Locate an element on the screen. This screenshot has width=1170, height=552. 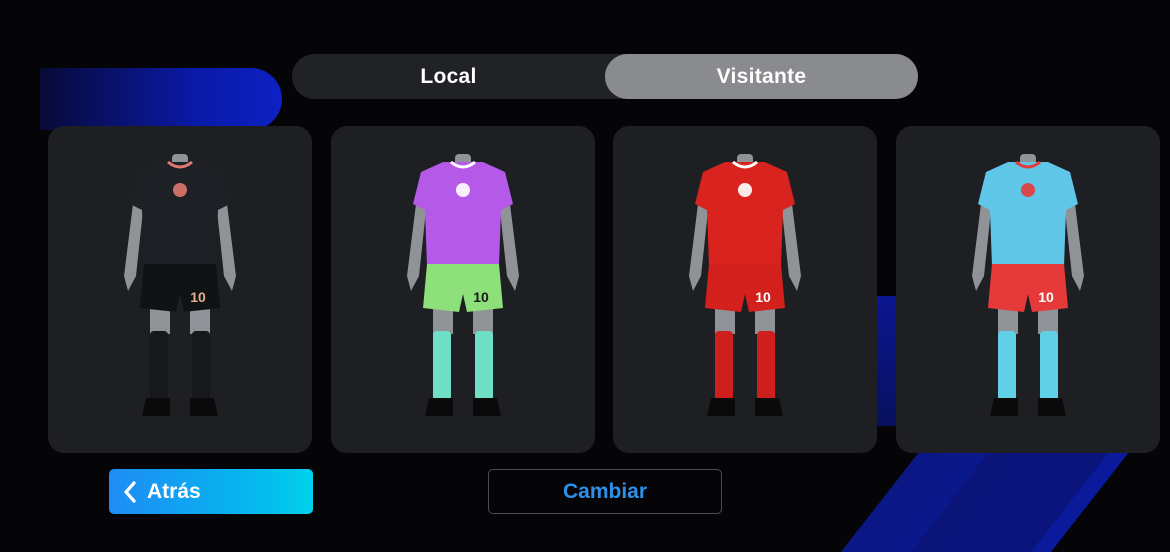
chevron-left-icon is located at coordinates (130, 491).